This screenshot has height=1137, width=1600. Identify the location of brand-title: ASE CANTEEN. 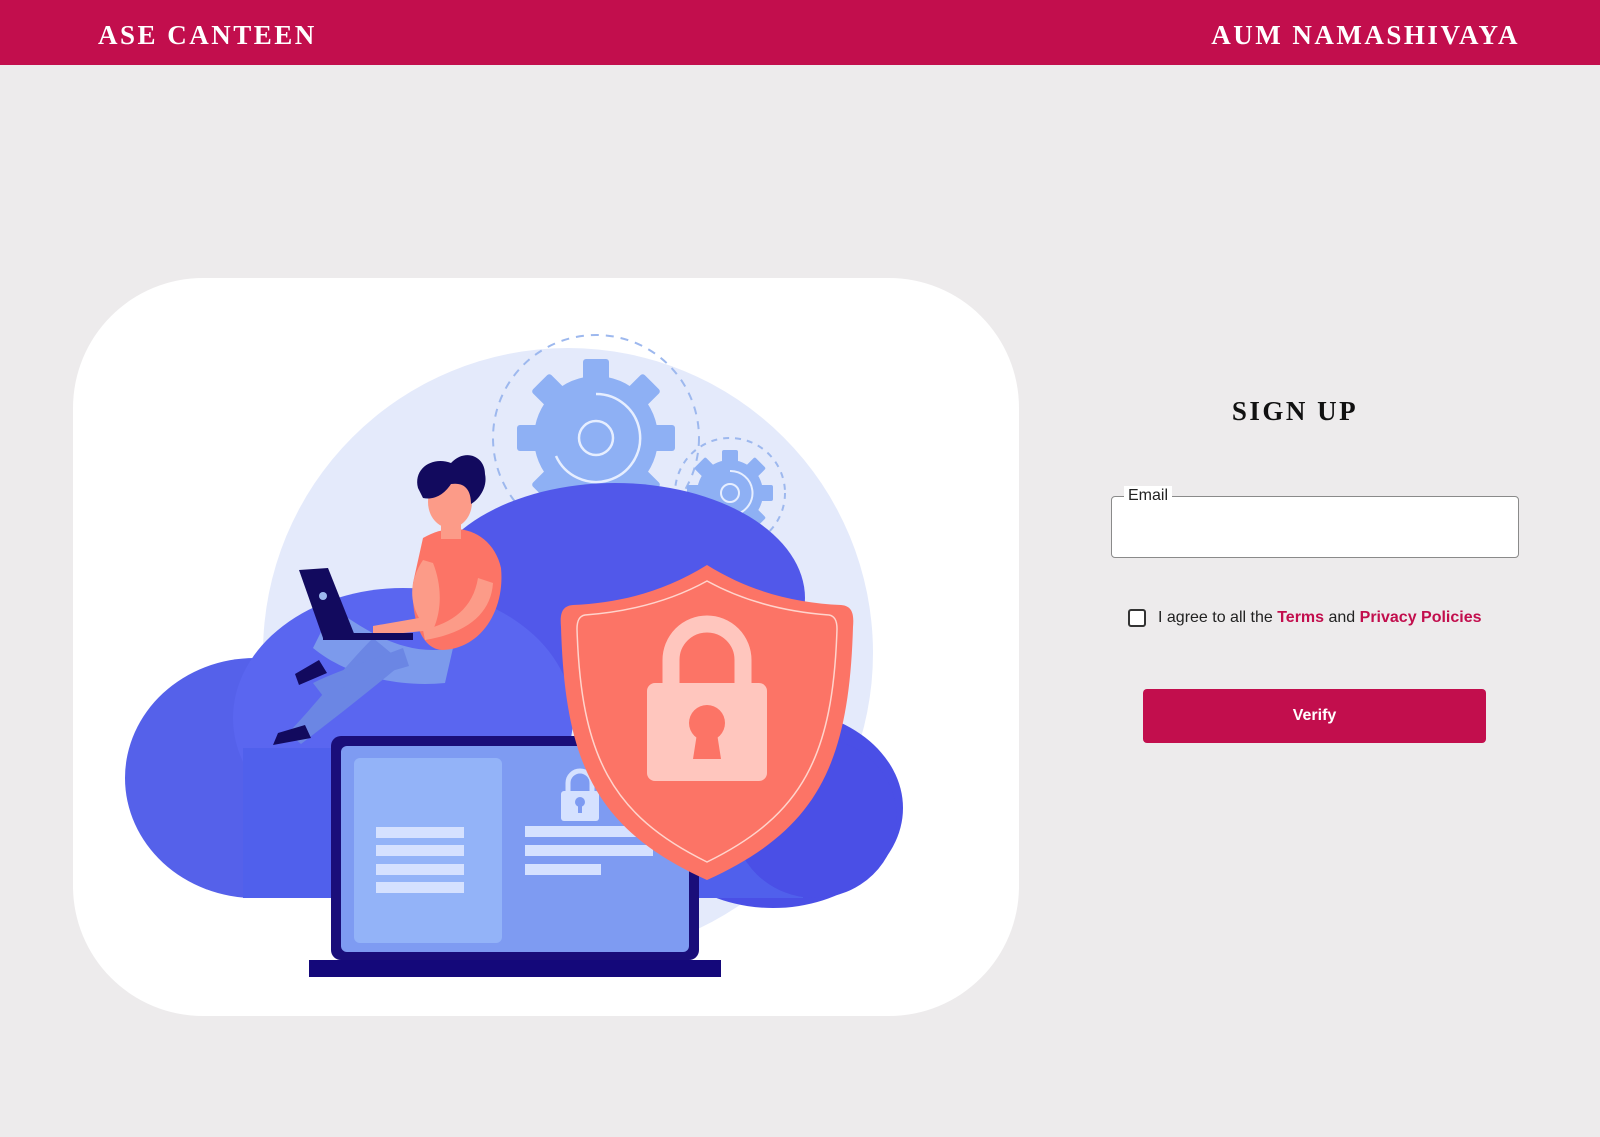
(207, 35).